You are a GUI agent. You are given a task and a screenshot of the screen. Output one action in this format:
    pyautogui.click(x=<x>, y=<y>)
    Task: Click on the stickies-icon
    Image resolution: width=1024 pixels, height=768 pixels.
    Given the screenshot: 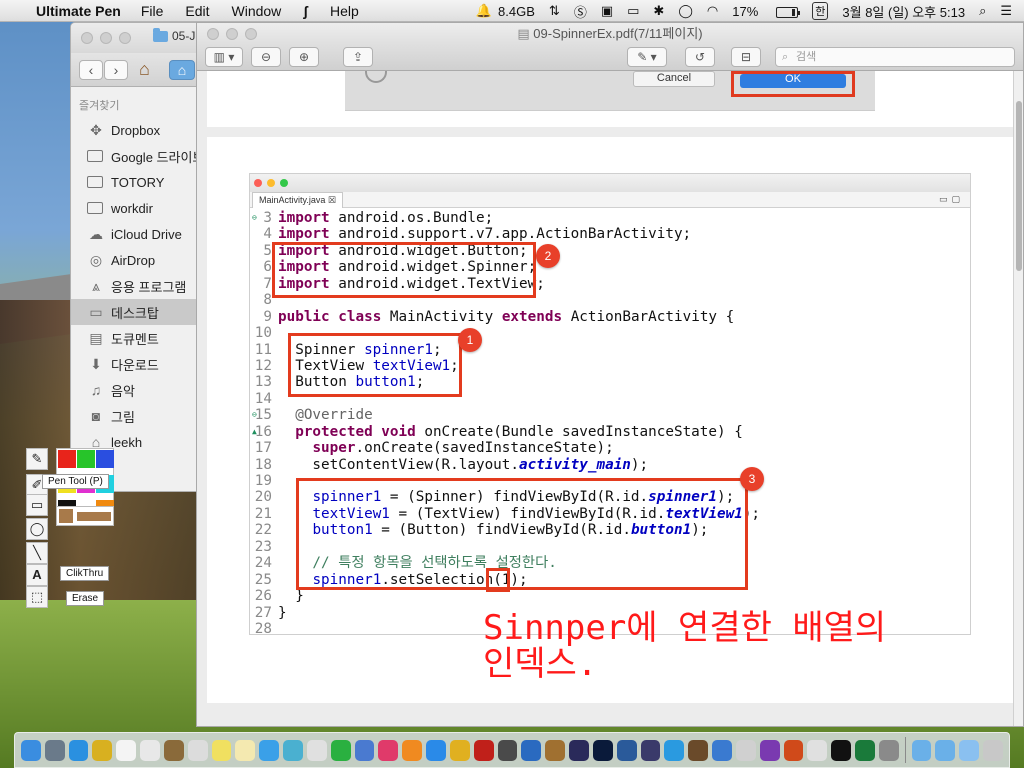 What is the action you would take?
    pyautogui.click(x=221, y=750)
    